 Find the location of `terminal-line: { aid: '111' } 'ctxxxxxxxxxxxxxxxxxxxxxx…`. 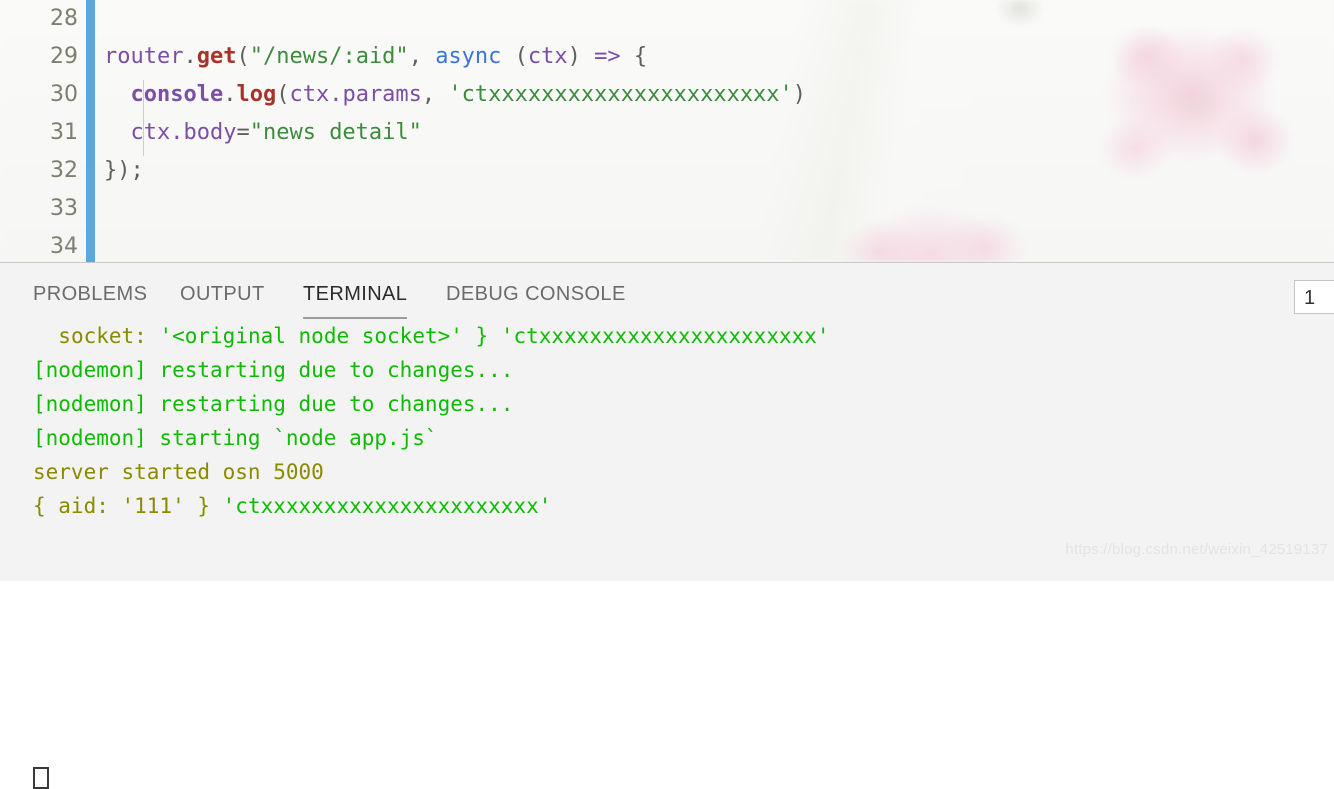

terminal-line: { aid: '111' } 'ctxxxxxxxxxxxxxxxxxxxxxx… is located at coordinates (292, 506).